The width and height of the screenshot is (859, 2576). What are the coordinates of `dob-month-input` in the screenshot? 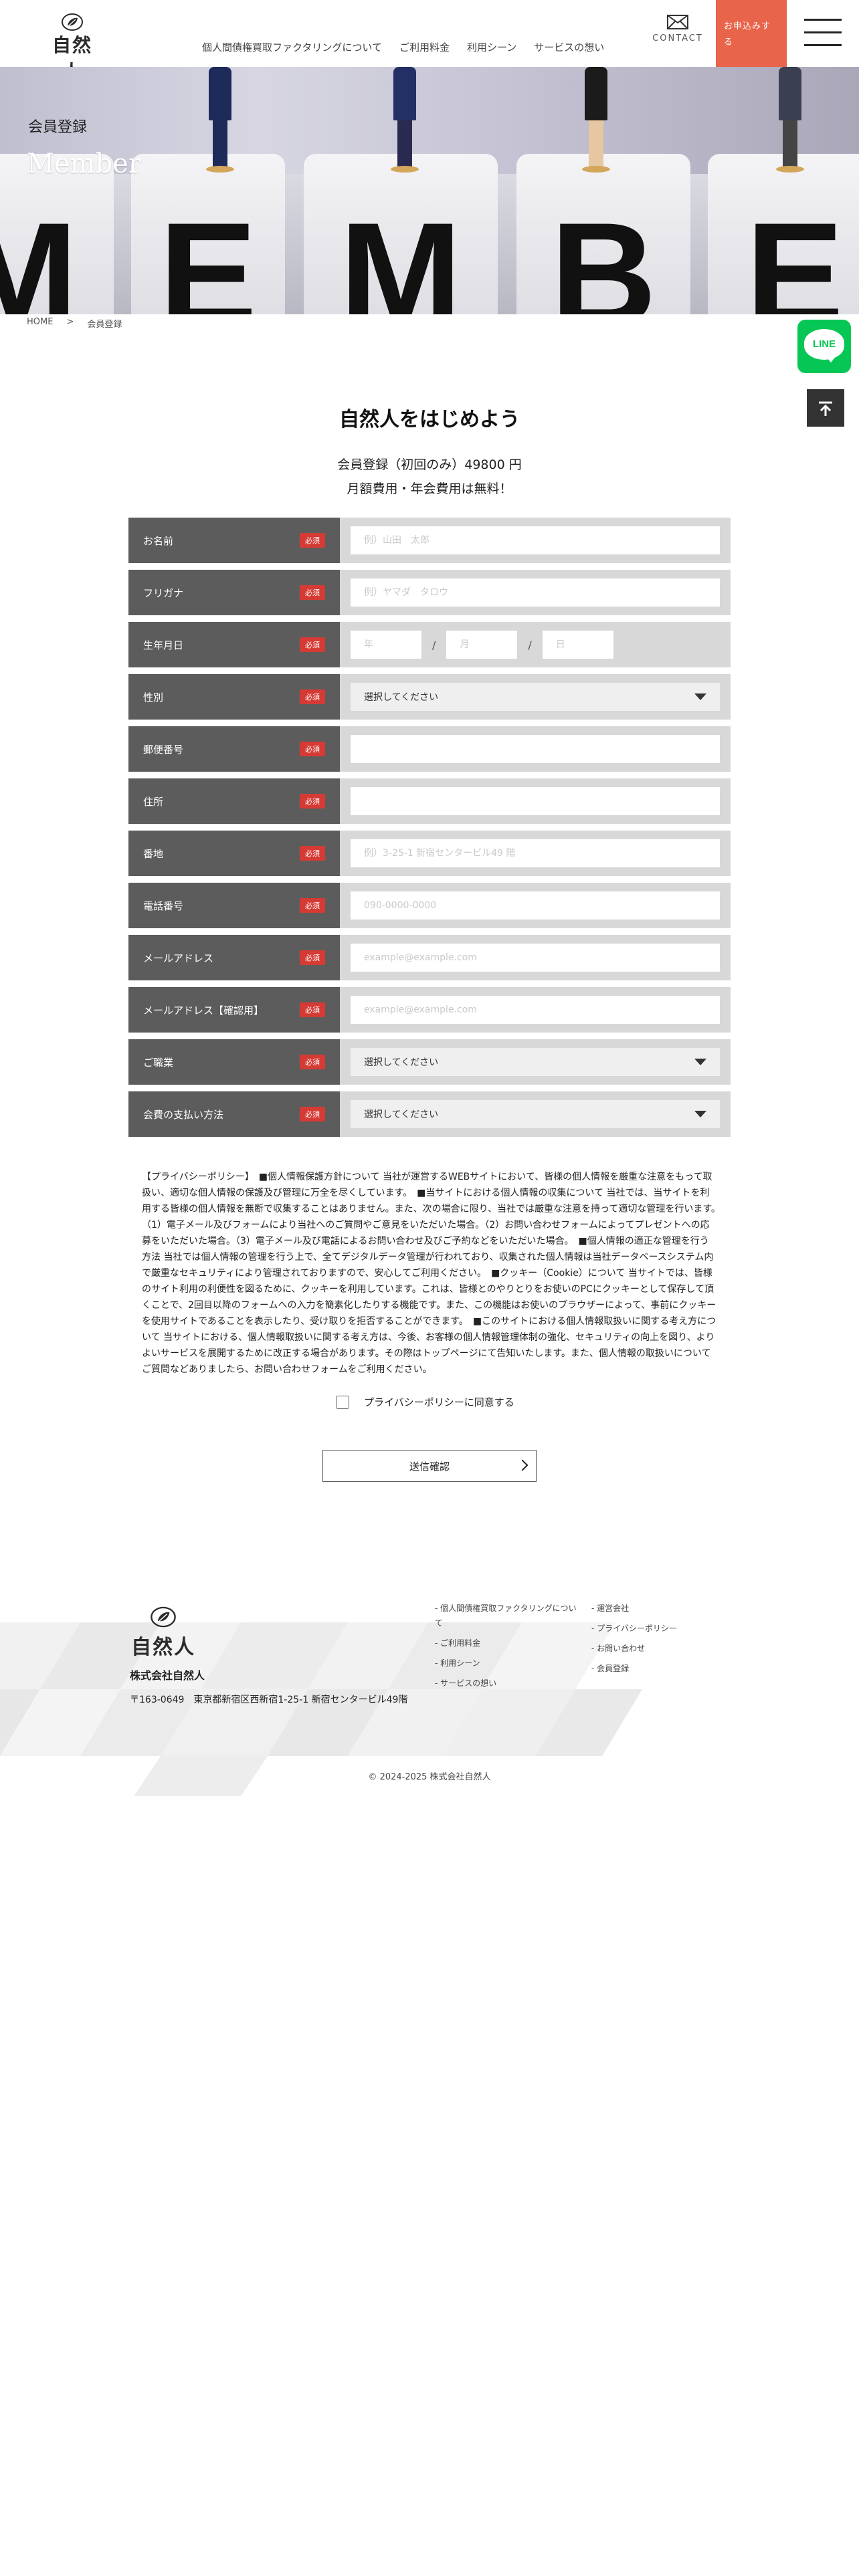 It's located at (482, 645).